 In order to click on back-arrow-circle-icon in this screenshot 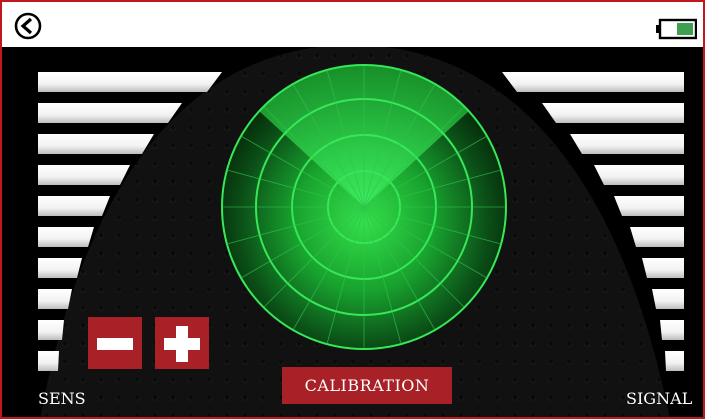, I will do `click(28, 26)`.